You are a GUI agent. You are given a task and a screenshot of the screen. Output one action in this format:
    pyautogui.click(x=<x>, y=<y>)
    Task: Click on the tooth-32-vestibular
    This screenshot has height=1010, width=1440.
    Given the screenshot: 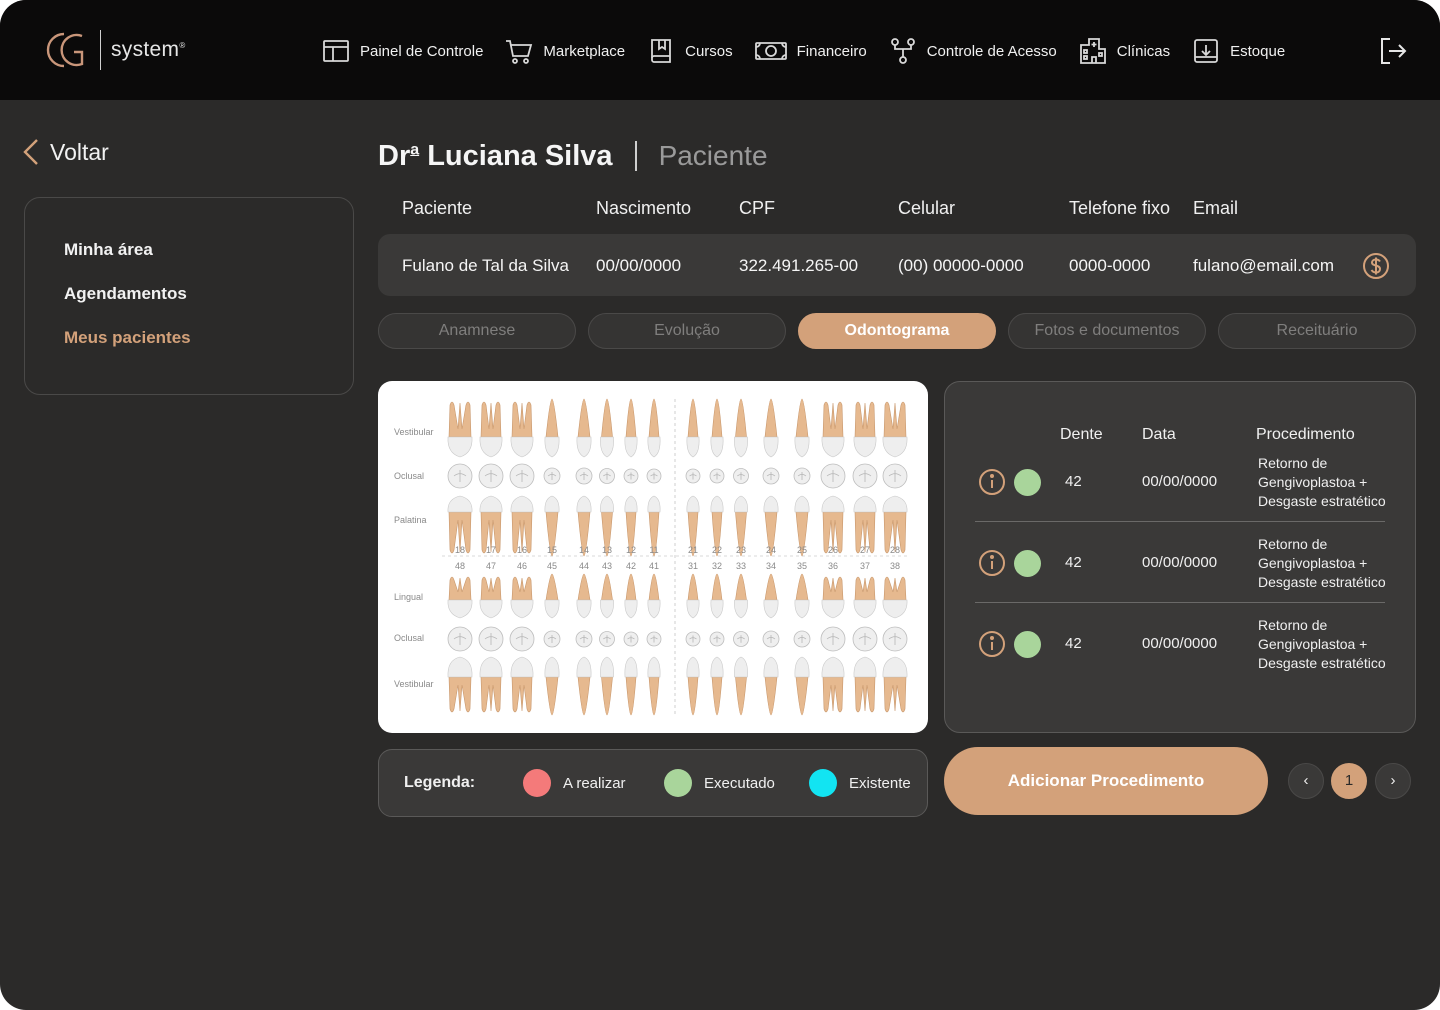 What is the action you would take?
    pyautogui.click(x=717, y=686)
    